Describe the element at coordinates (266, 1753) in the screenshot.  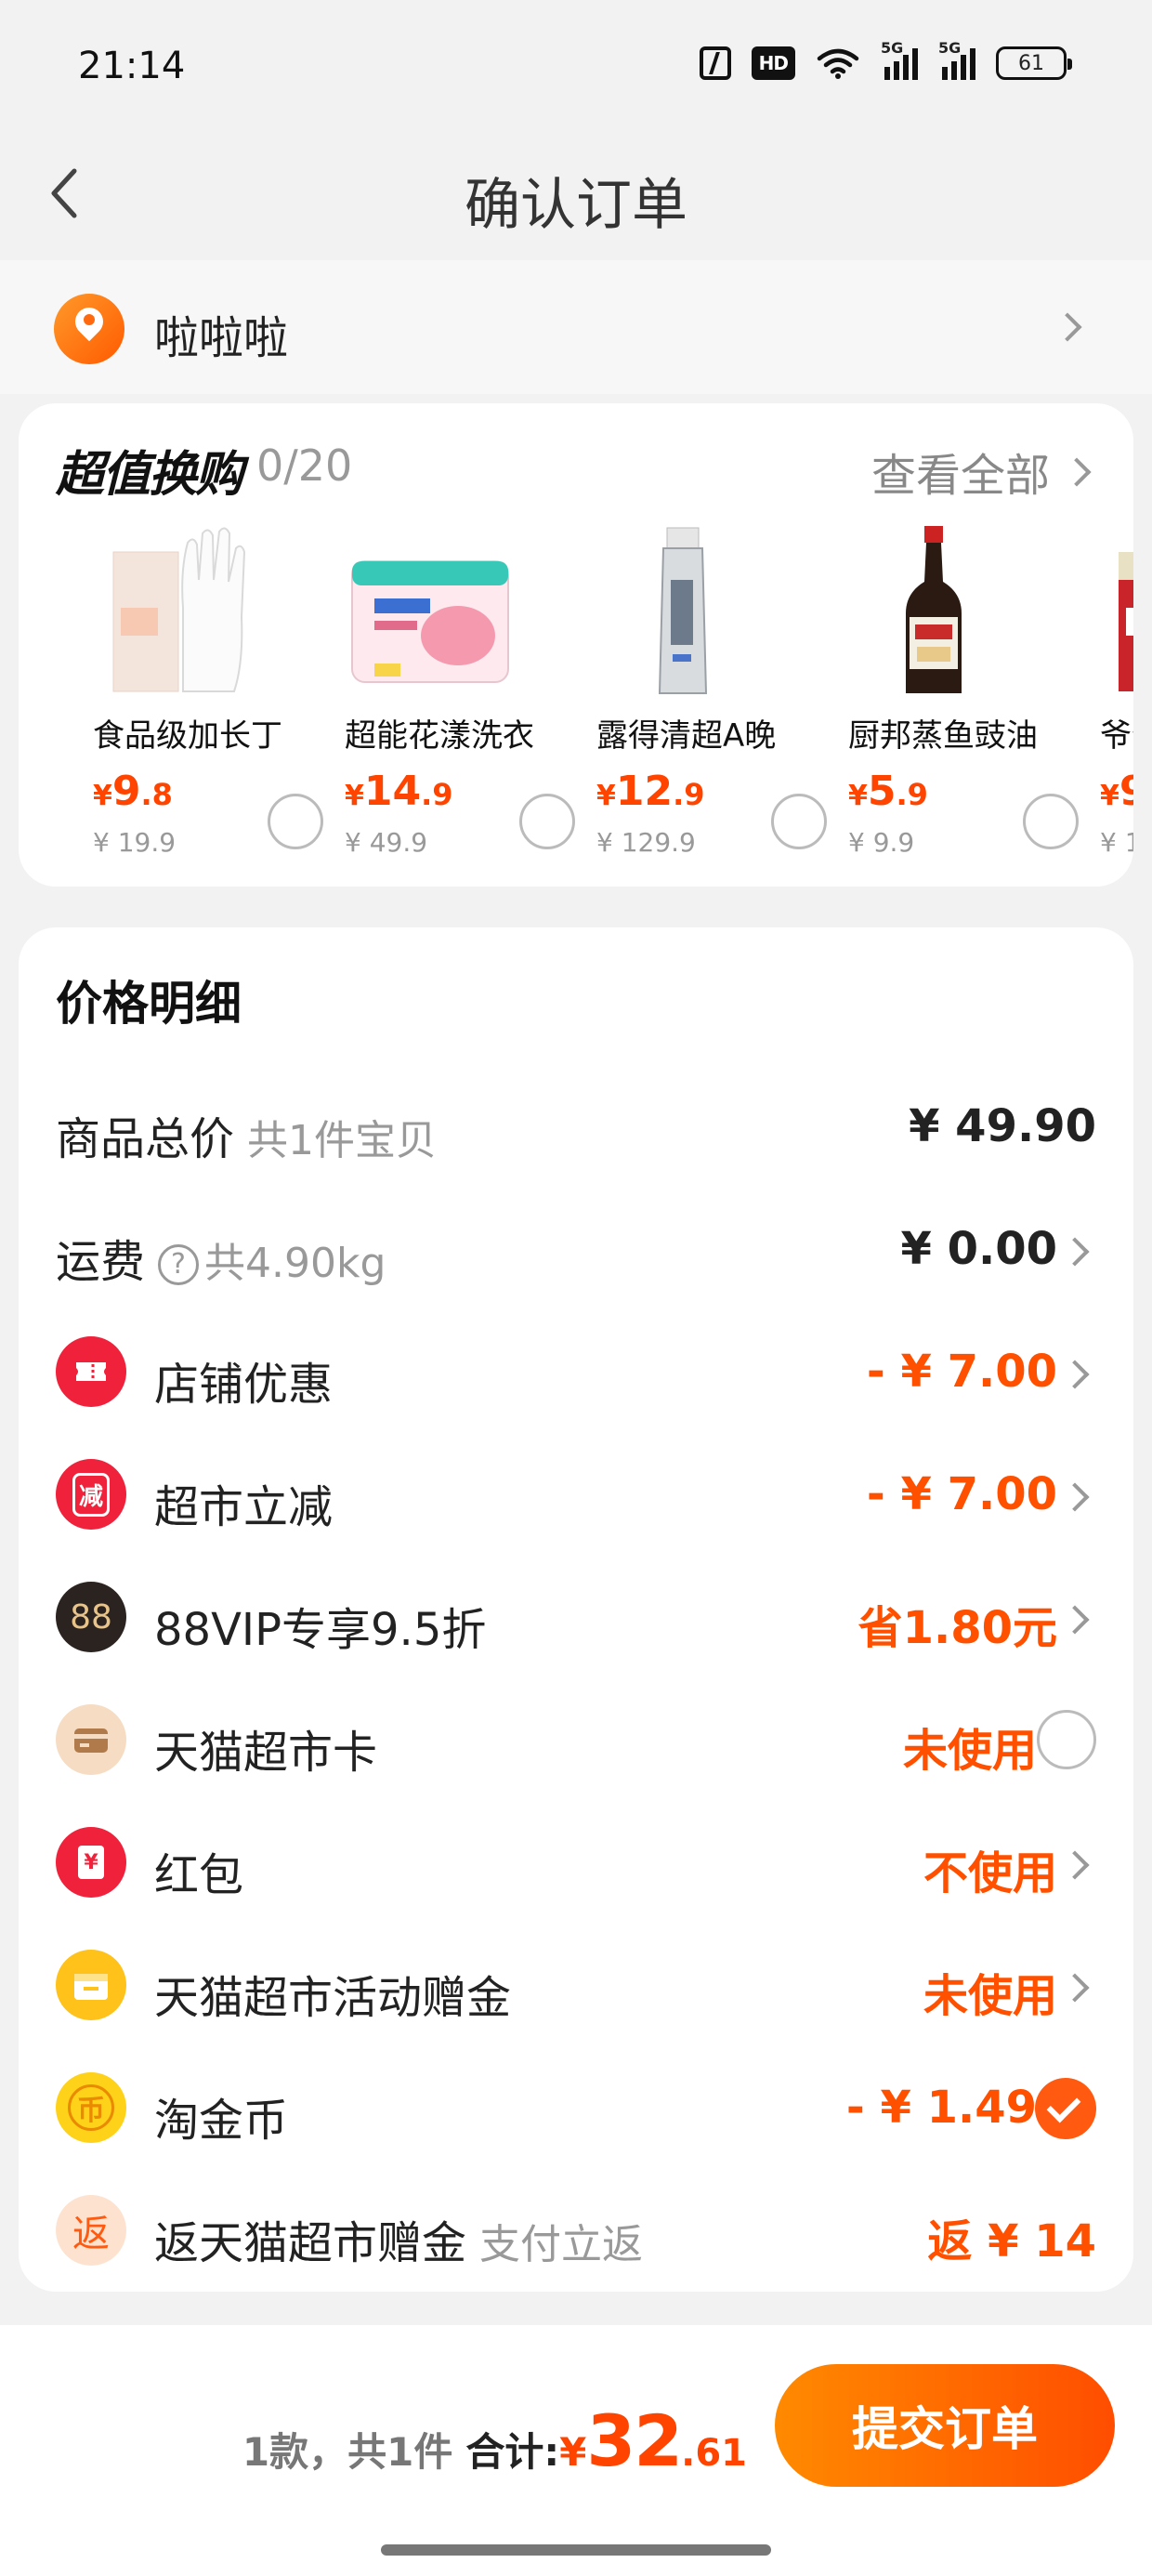
I see `row-label: 天猫超市卡` at that location.